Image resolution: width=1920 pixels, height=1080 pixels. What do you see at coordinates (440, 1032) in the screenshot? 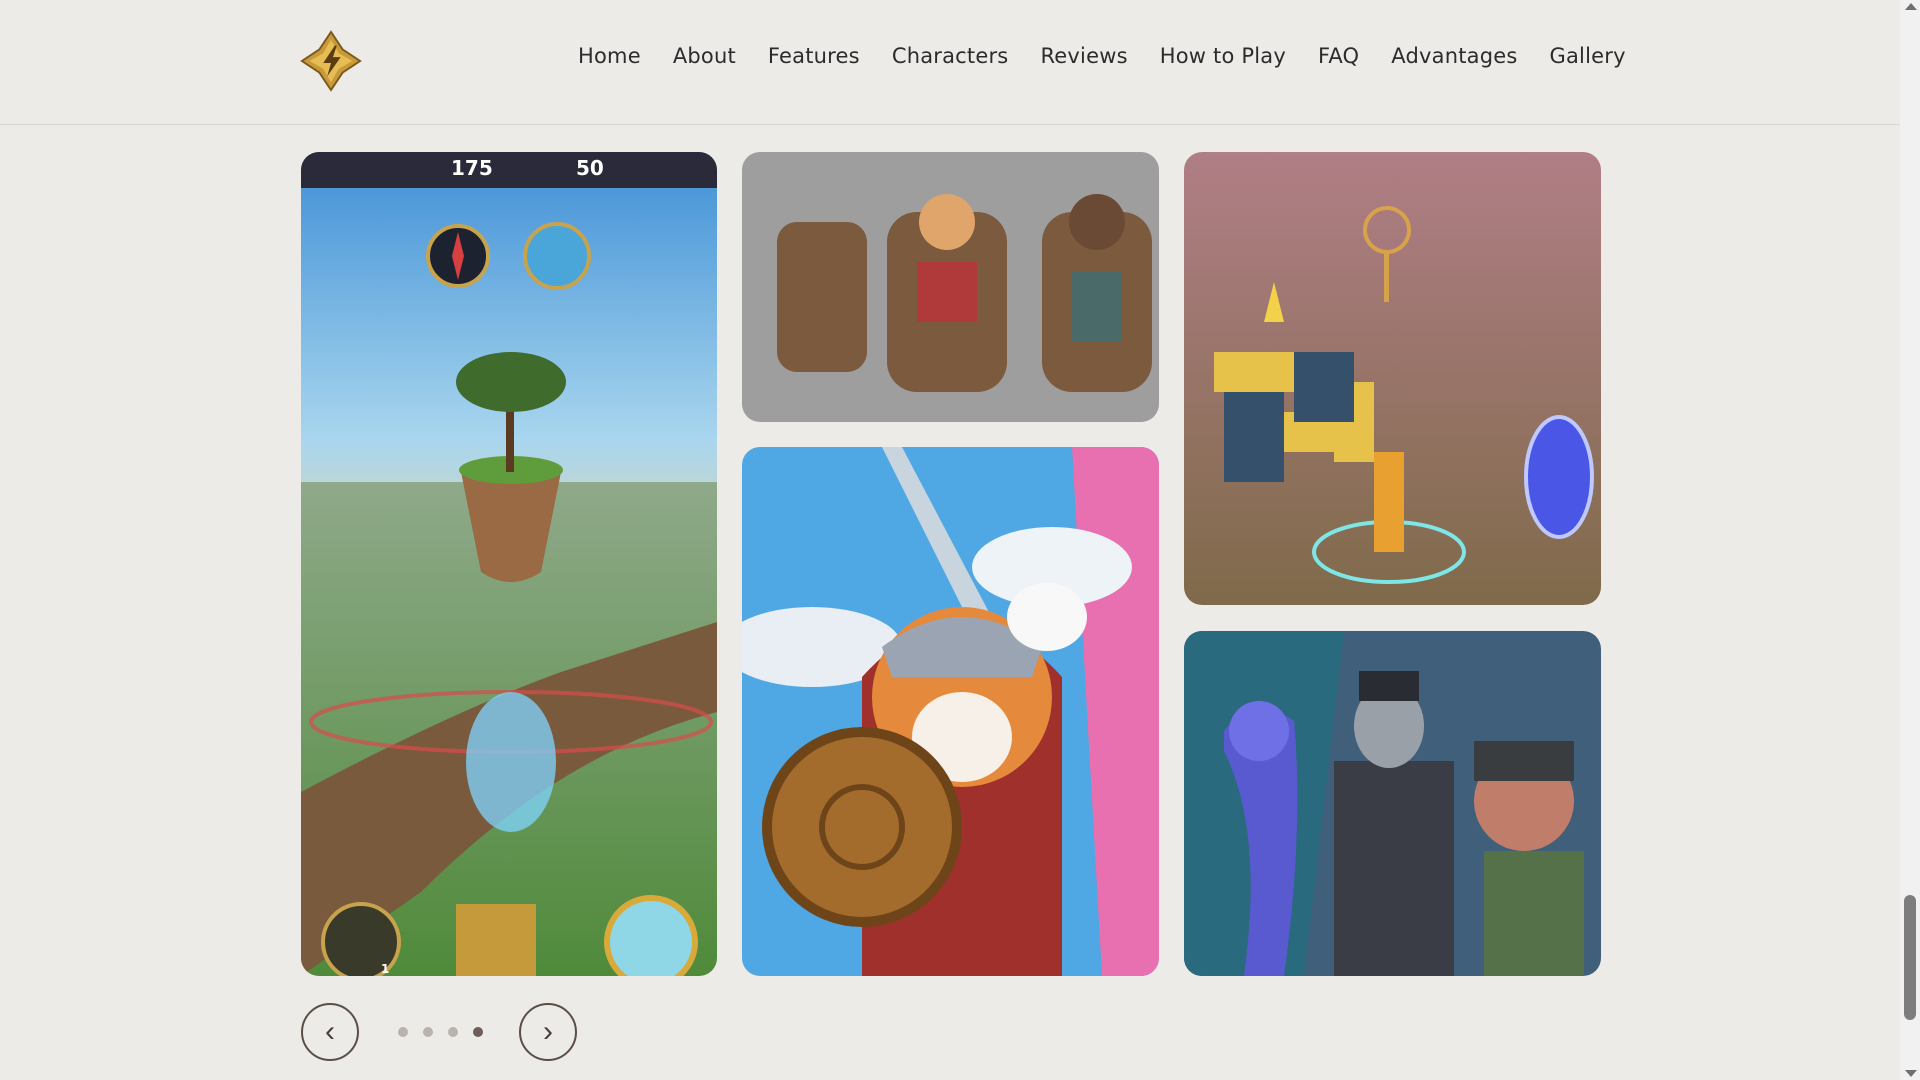
I see `pagination-dots` at bounding box center [440, 1032].